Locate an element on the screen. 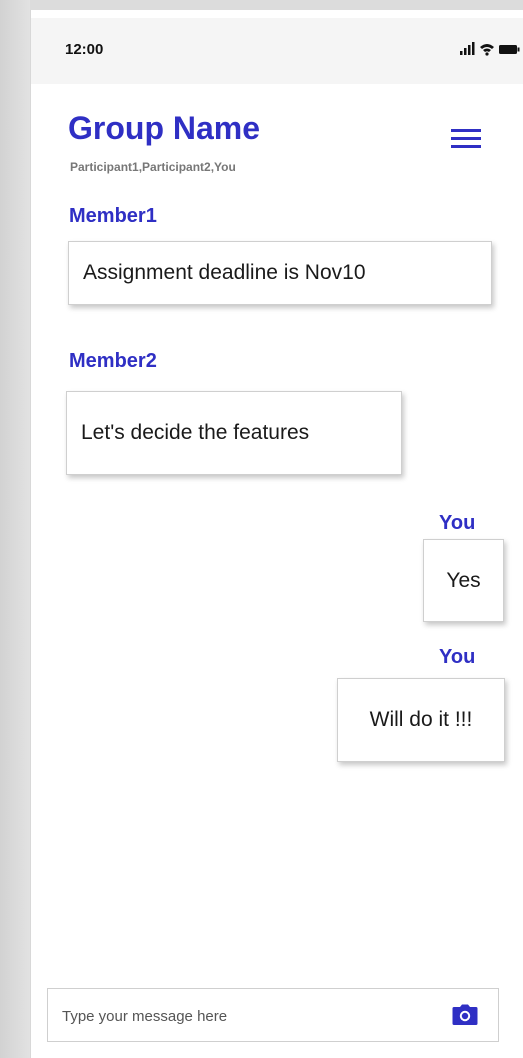 This screenshot has width=523, height=1058. status-bar: 12:00 is located at coordinates (277, 51).